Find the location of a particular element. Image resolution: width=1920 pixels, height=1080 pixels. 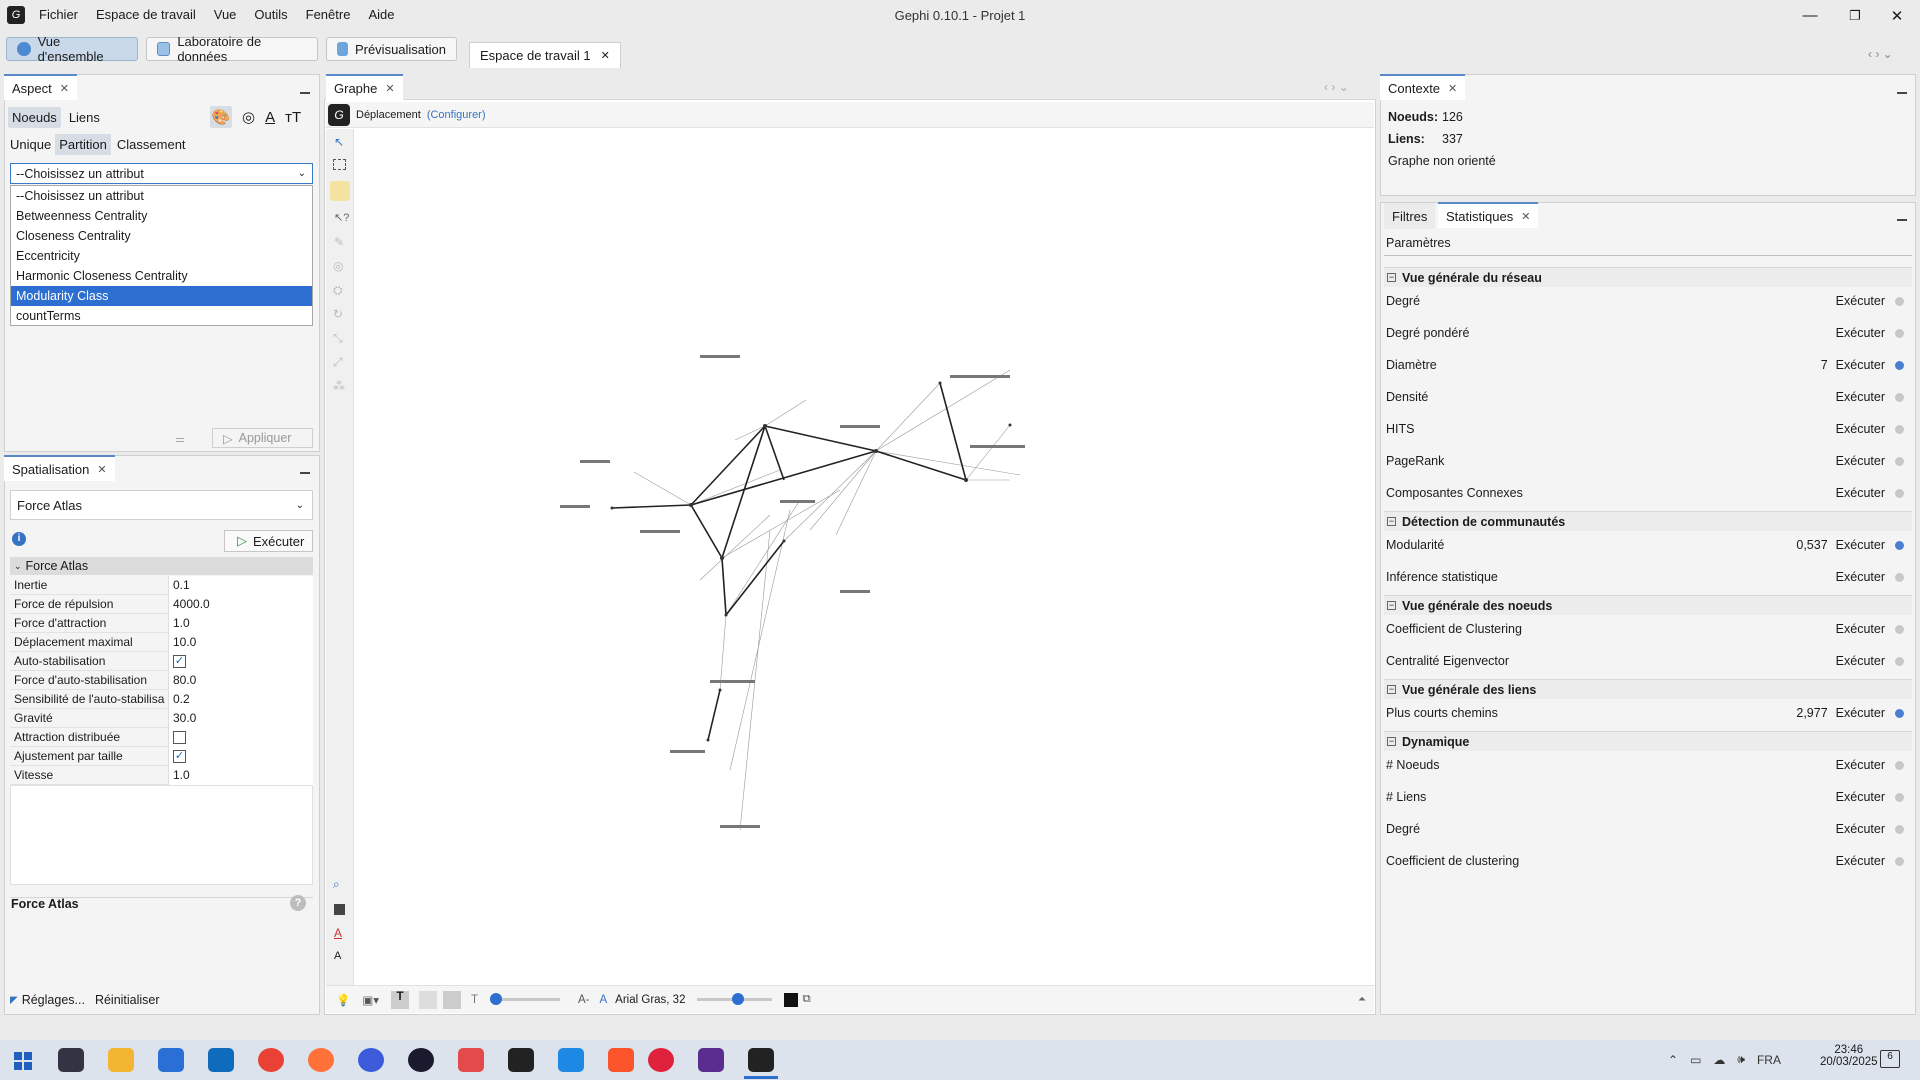

tab-spatialisation: Spatialisation ✕ is located at coordinates (59, 468).